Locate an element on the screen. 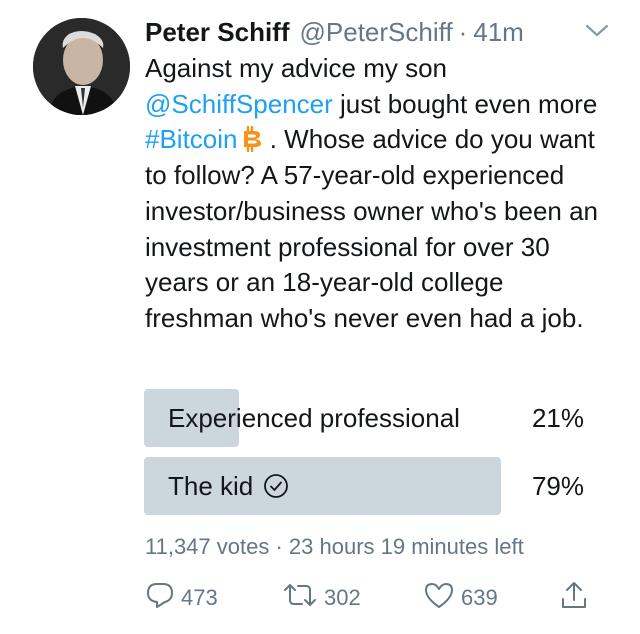 The width and height of the screenshot is (640, 634). tweet-header: Peter Schiff @PeterSchiff · 41m is located at coordinates (380, 32).